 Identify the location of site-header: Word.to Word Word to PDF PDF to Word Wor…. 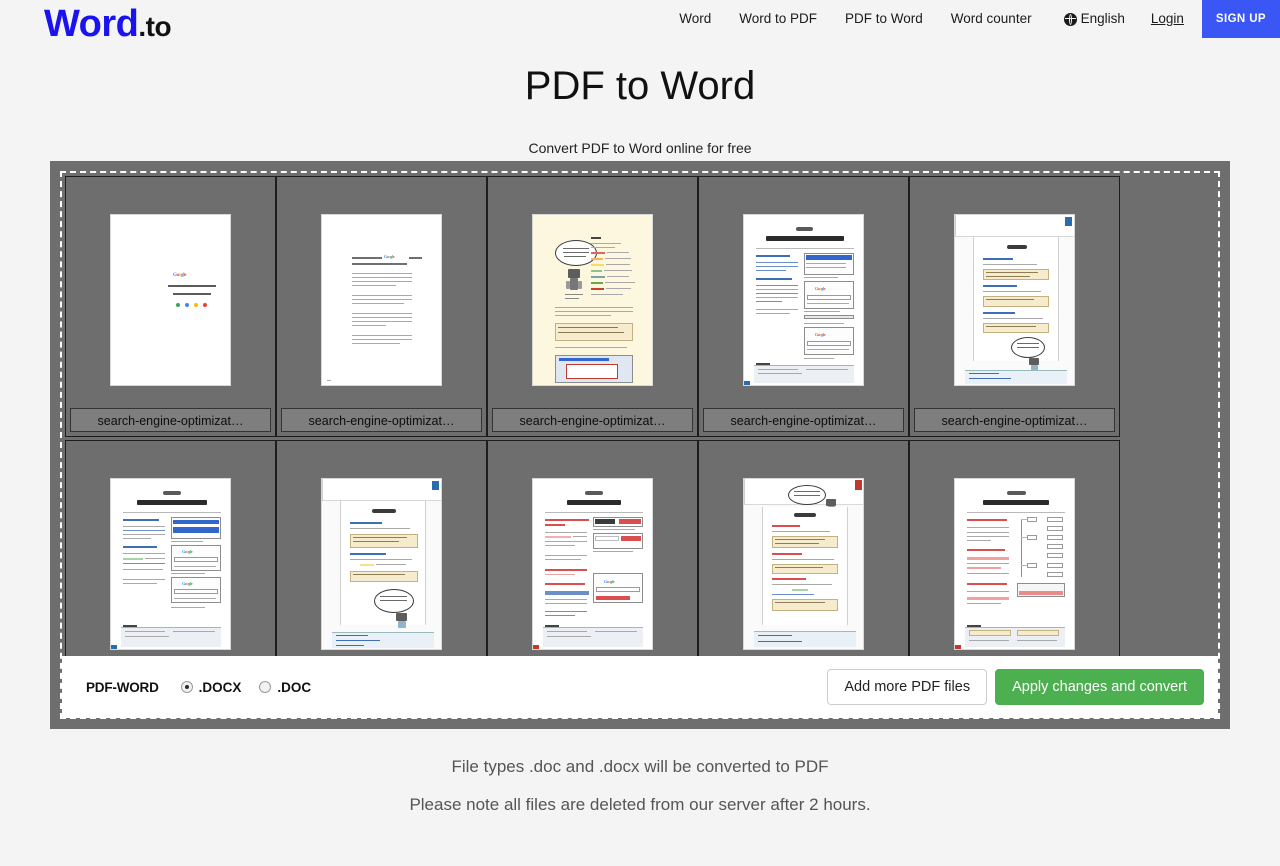
(640, 28).